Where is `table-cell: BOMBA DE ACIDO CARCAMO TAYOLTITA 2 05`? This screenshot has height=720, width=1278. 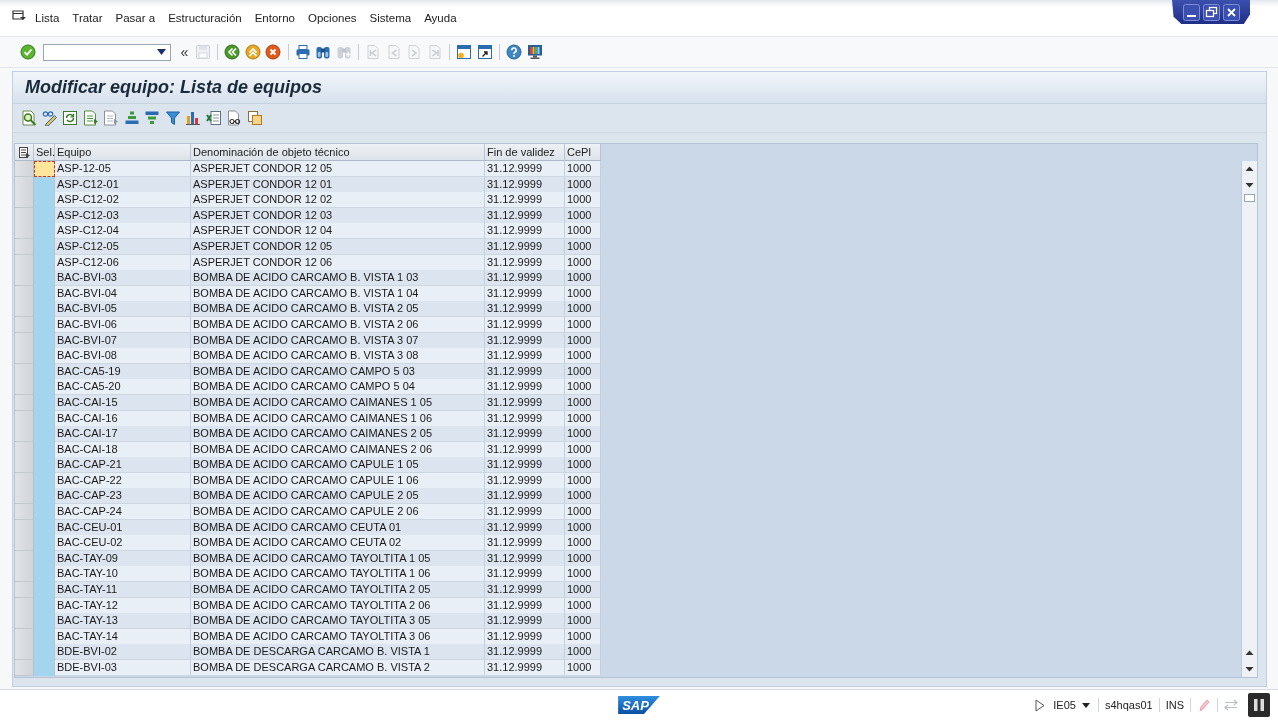 table-cell: BOMBA DE ACIDO CARCAMO TAYOLTITA 2 05 is located at coordinates (338, 590).